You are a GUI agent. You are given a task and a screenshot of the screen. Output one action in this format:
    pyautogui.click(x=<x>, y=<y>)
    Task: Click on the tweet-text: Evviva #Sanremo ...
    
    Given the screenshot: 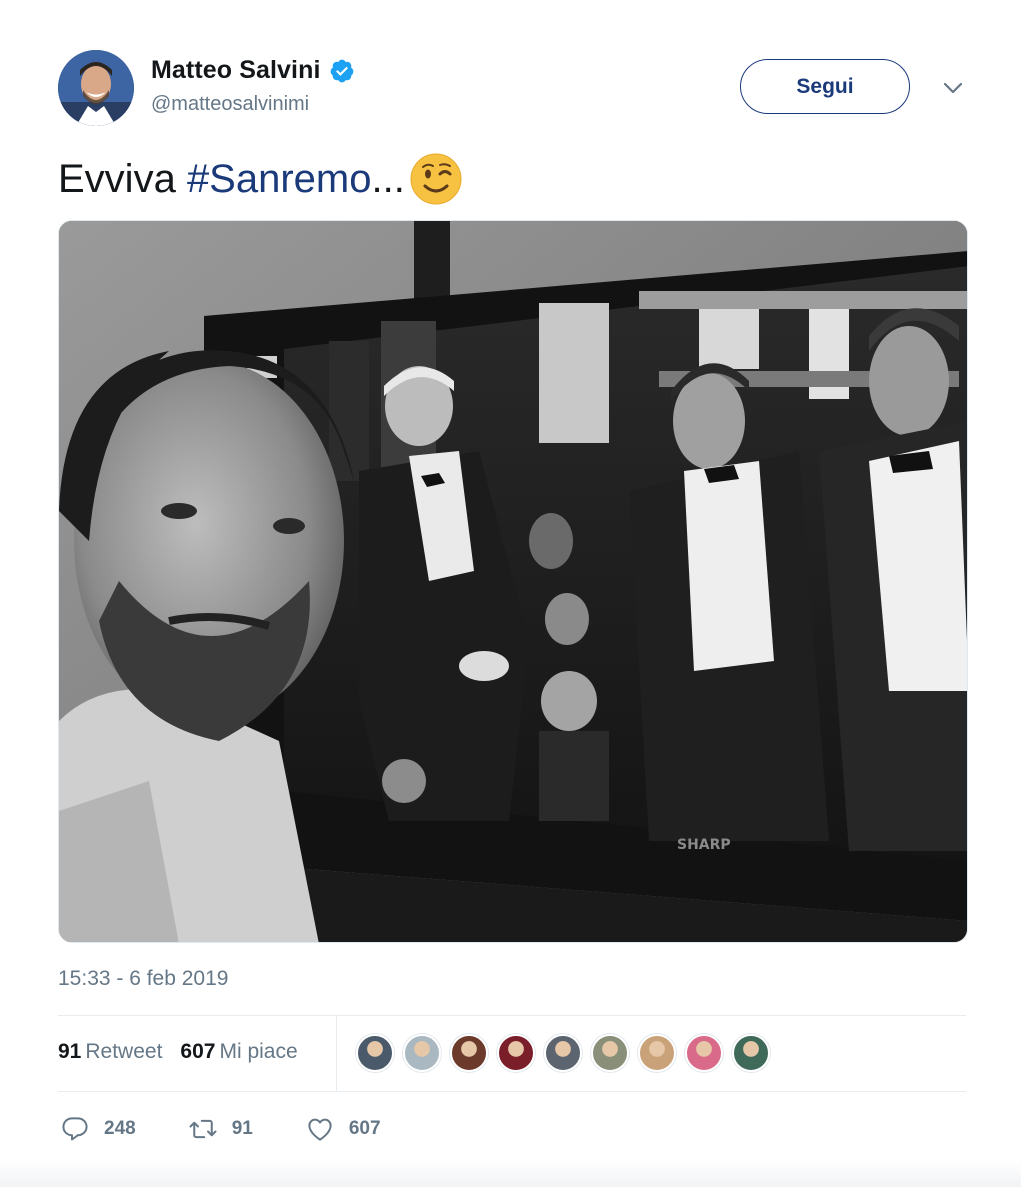 What is the action you would take?
    pyautogui.click(x=260, y=179)
    